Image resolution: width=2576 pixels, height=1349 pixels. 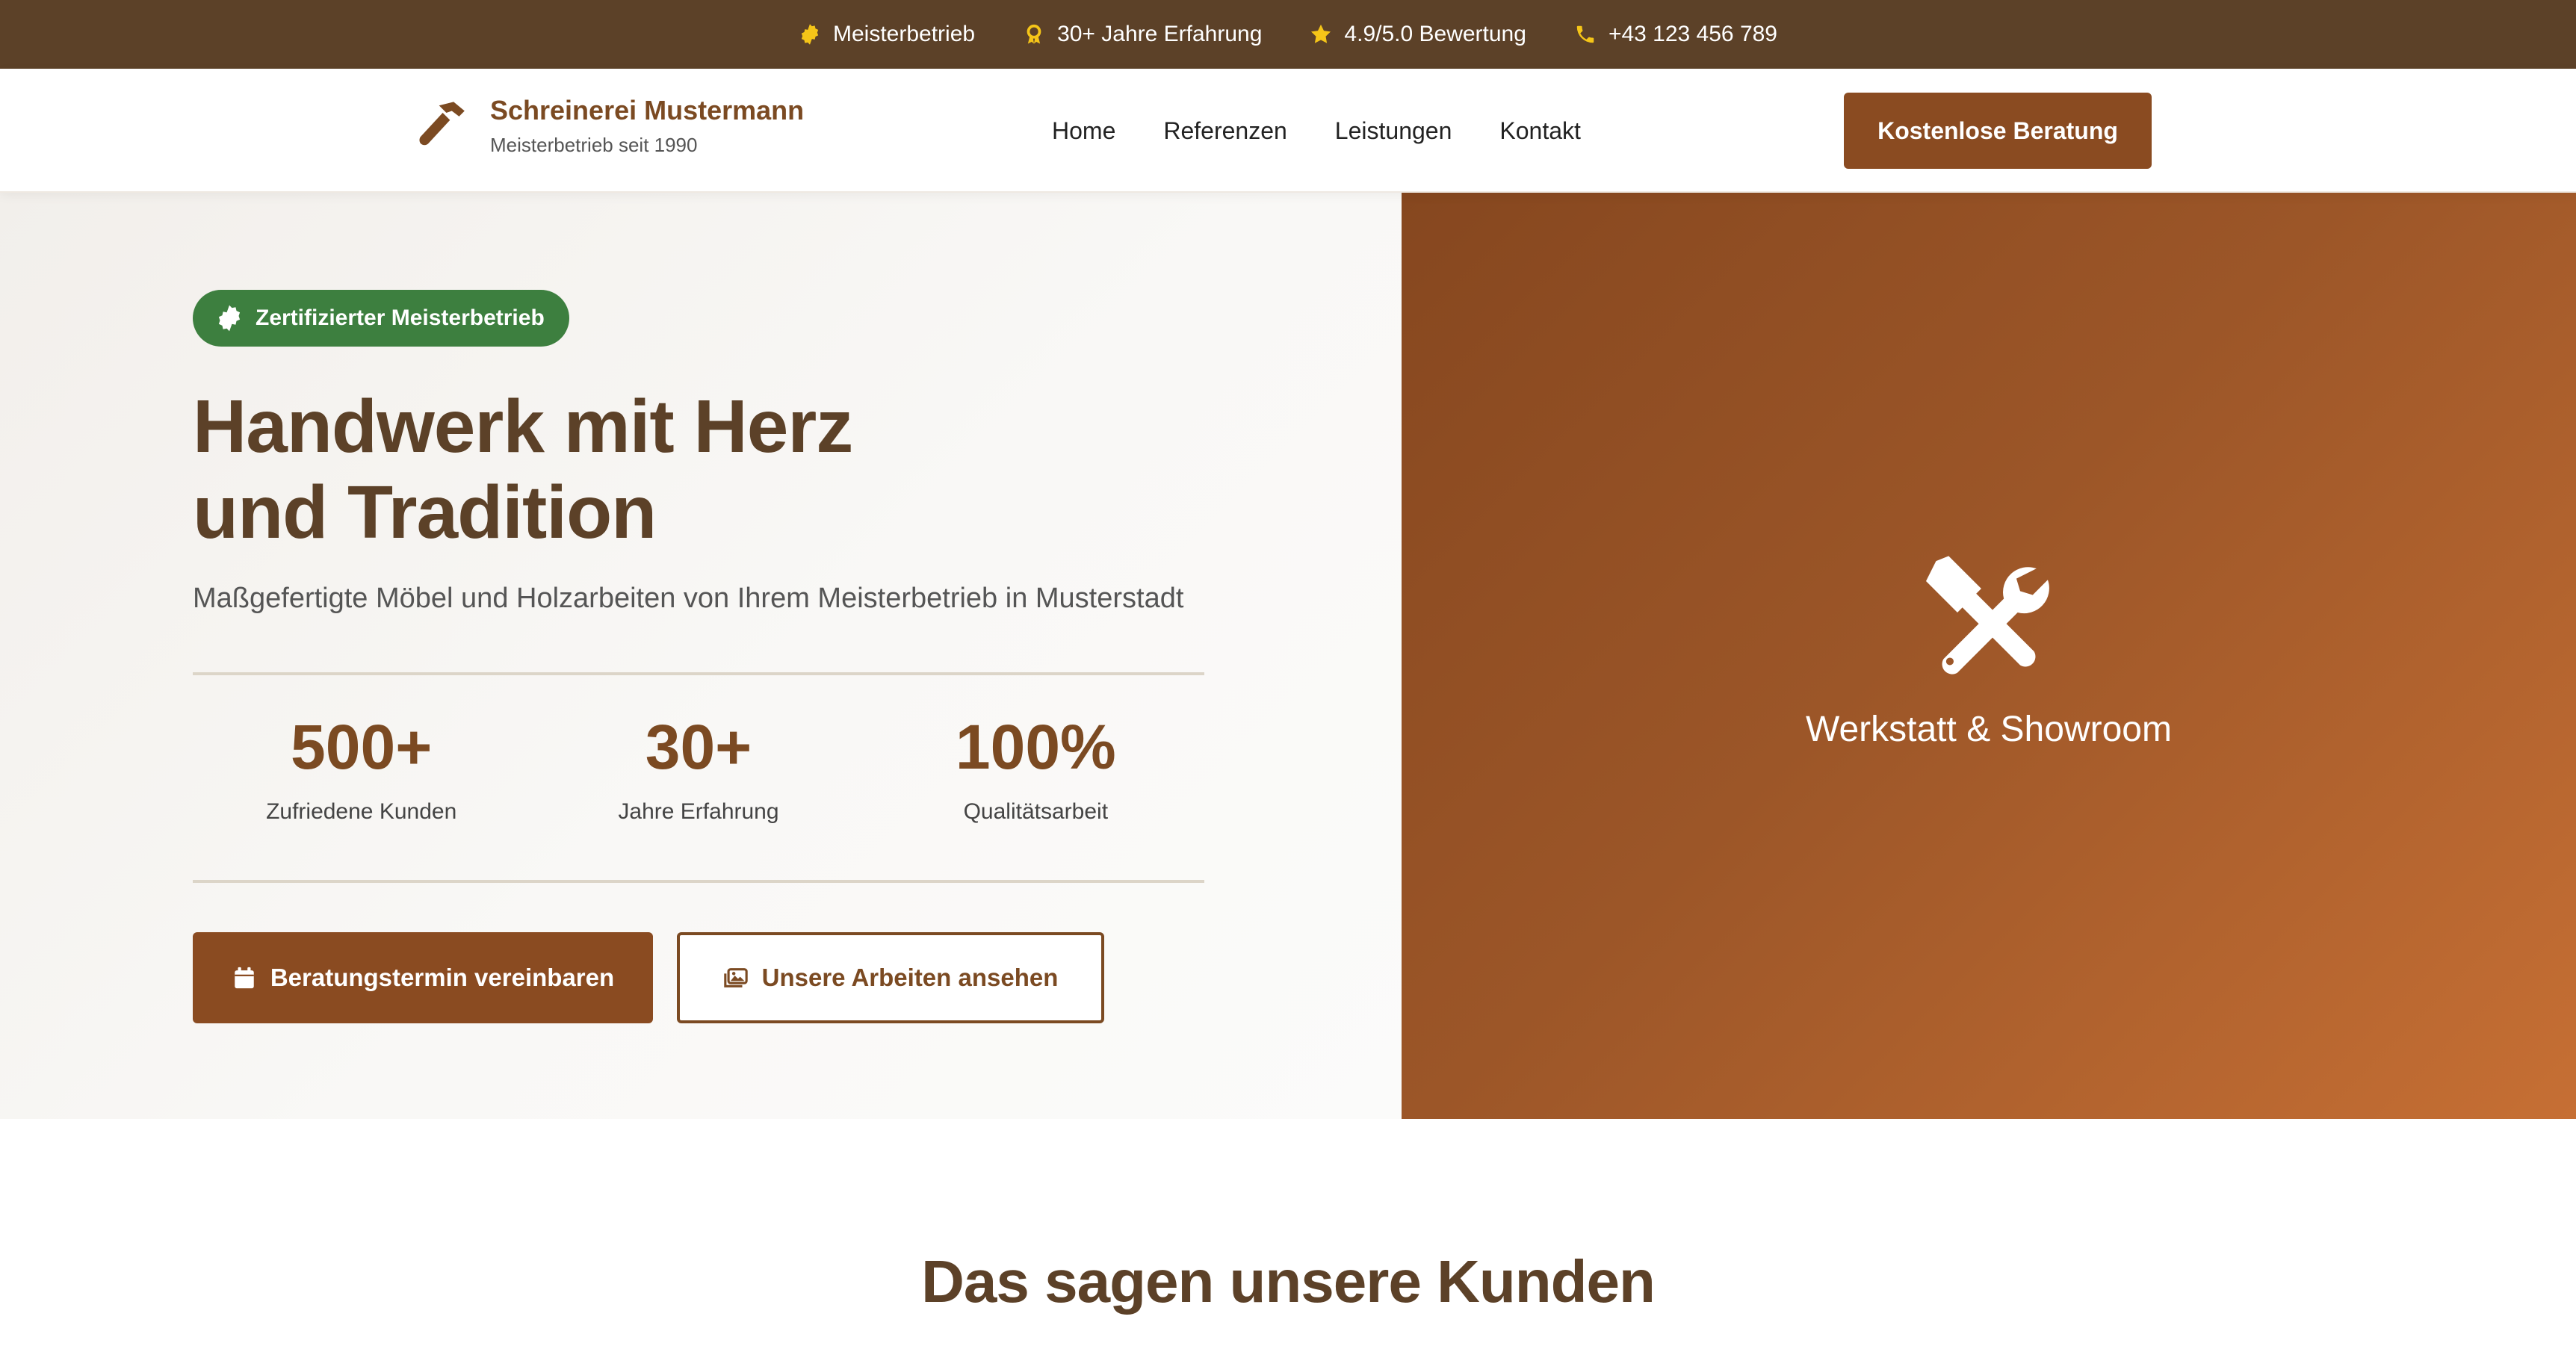 What do you see at coordinates (698, 811) in the screenshot?
I see `stat-label: Jahre Erfahrung` at bounding box center [698, 811].